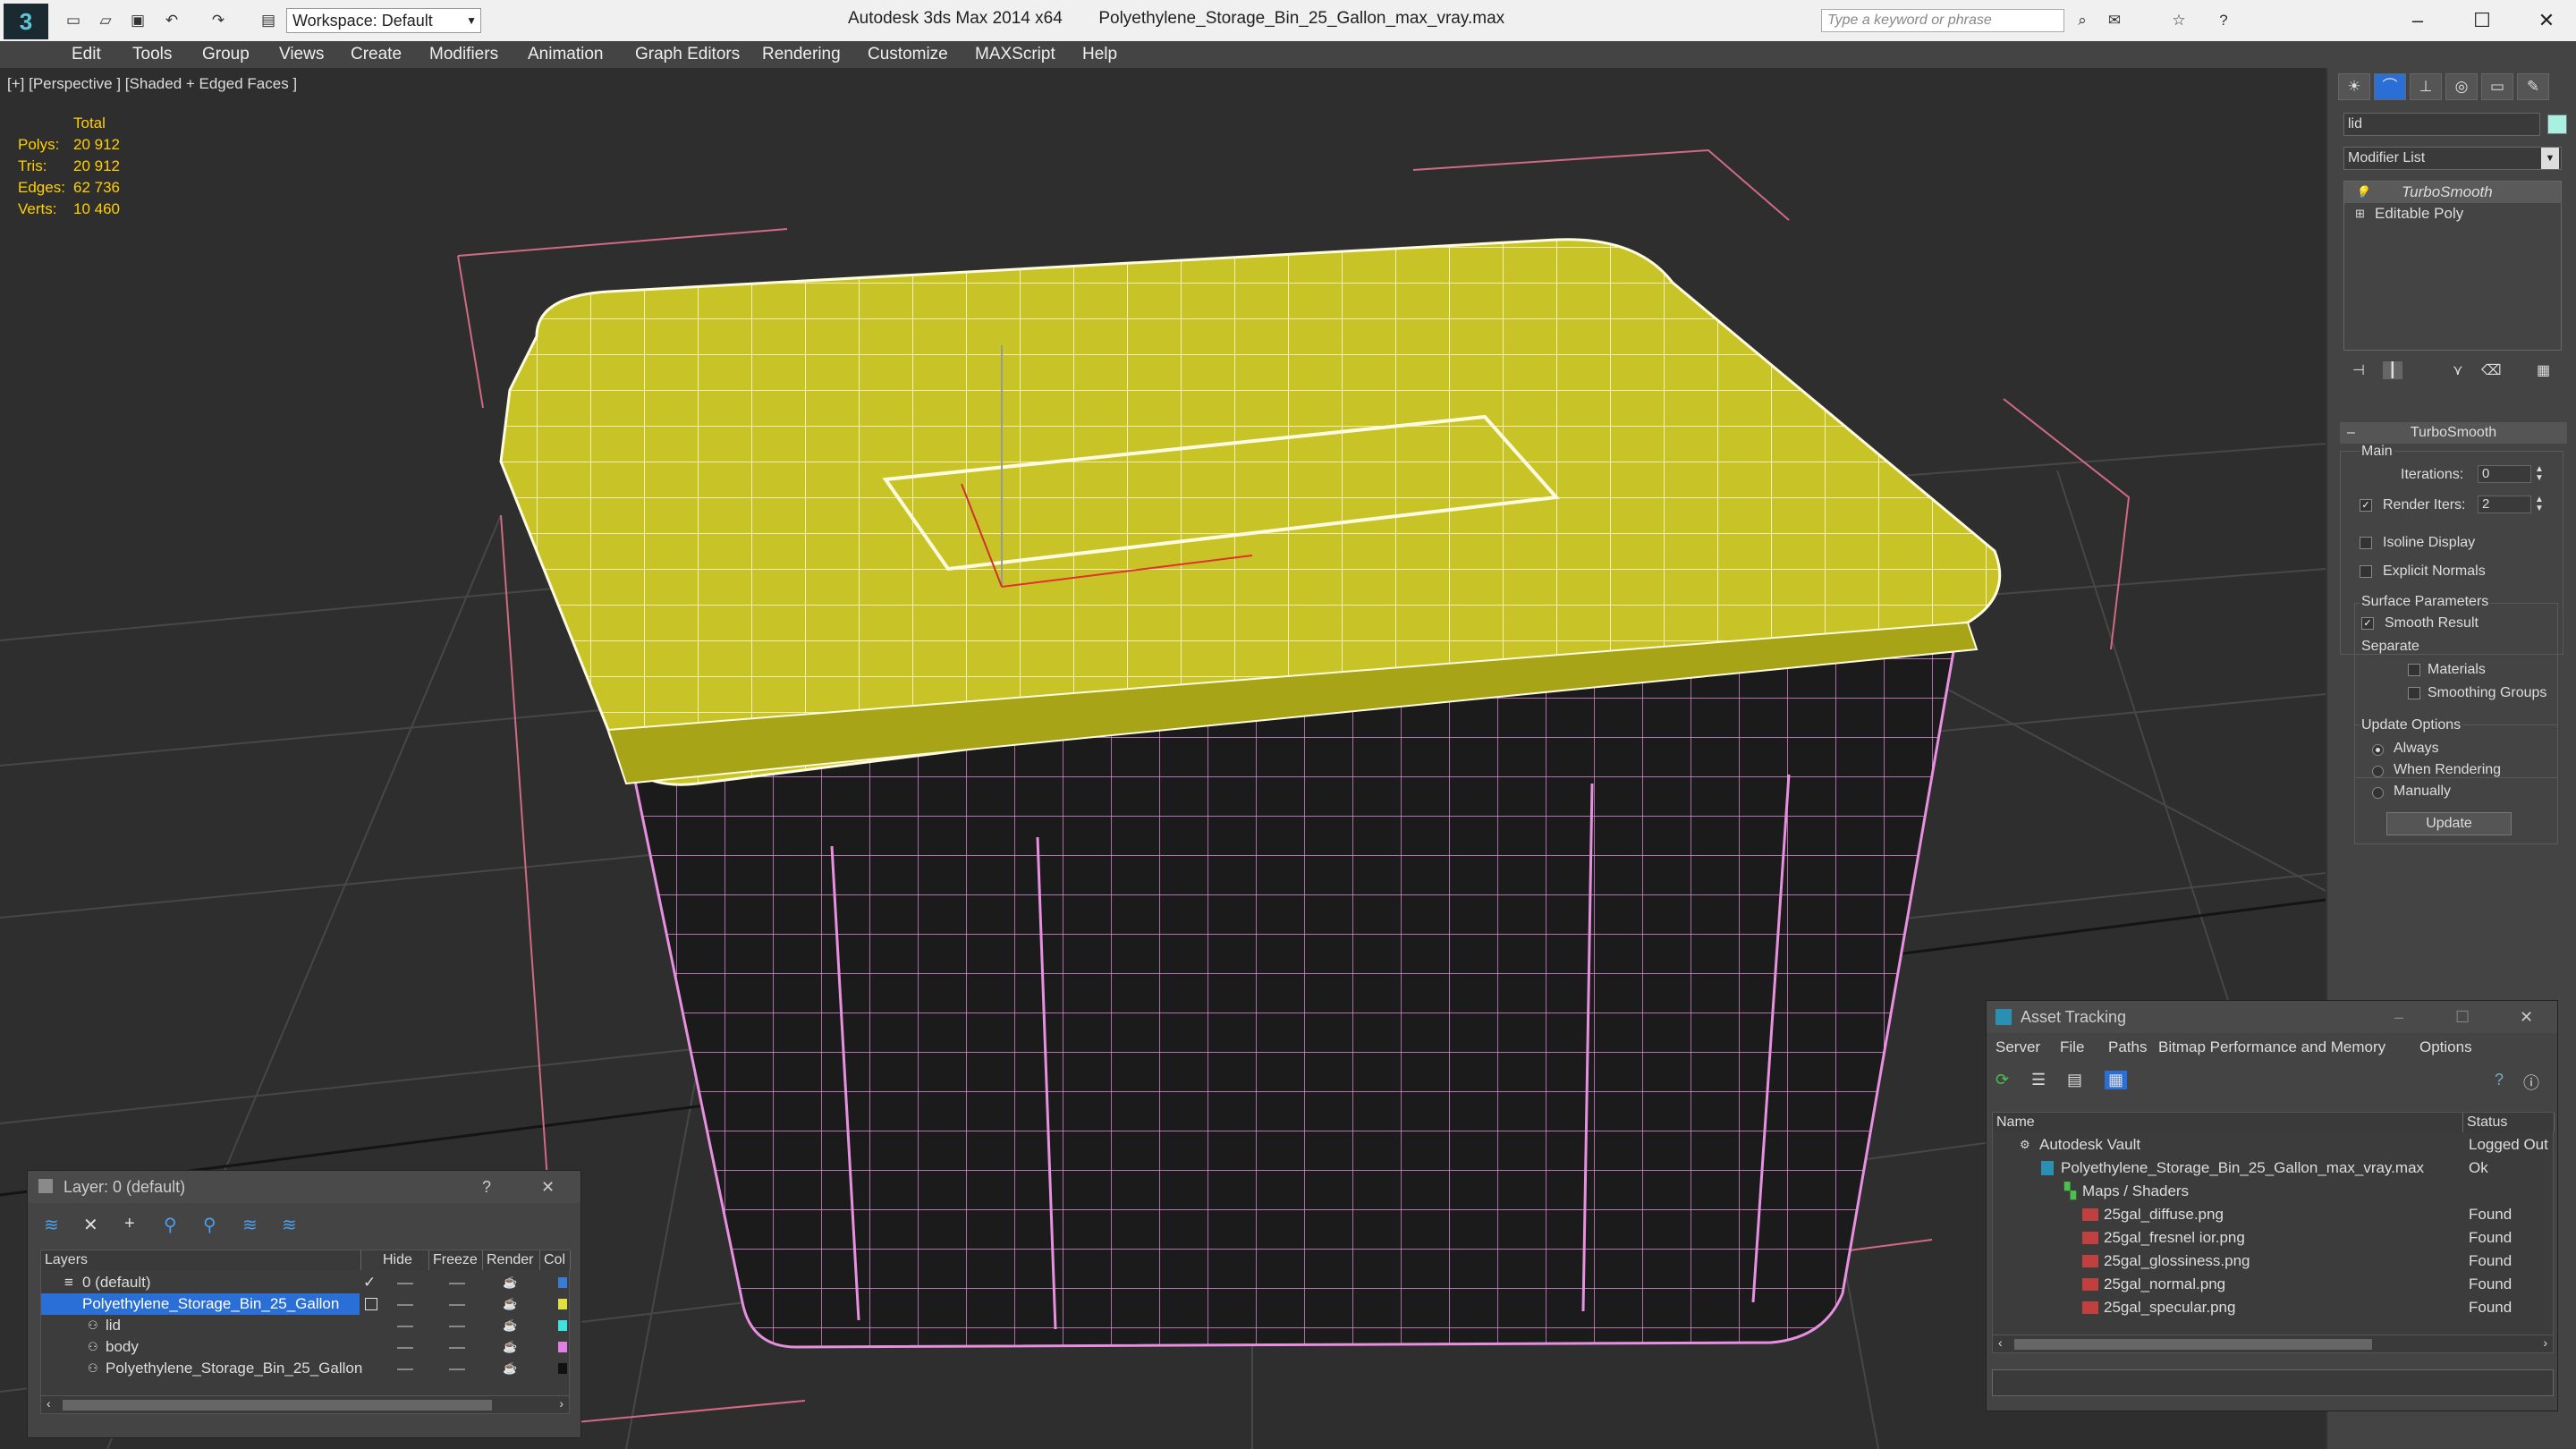  What do you see at coordinates (306, 1368) in the screenshot?
I see `layer-object-row: ⚇ Polyethylene_Storage_Bin_25_Gallon ☕` at bounding box center [306, 1368].